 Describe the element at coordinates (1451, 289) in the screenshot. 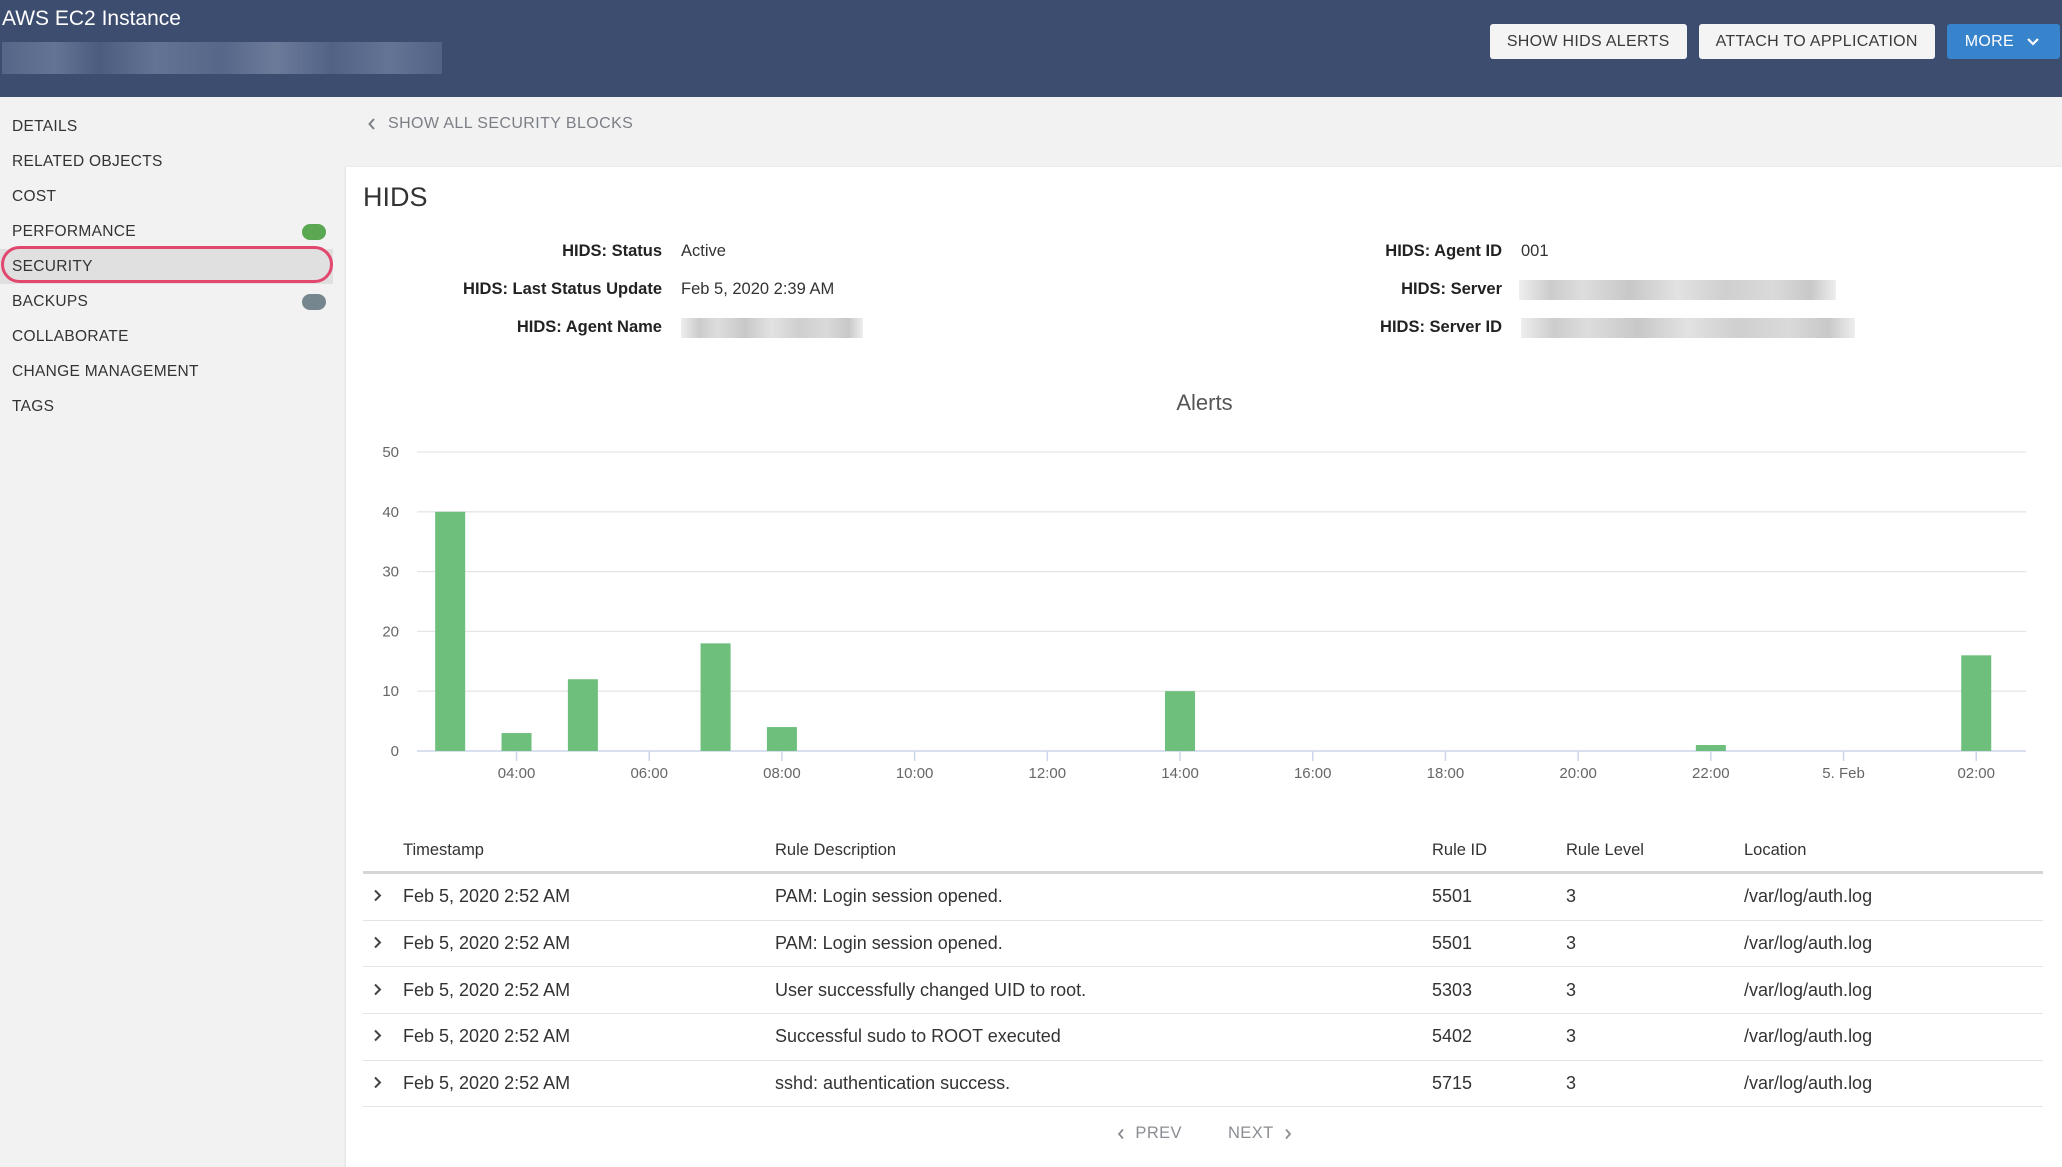

I see `field-label: HIDS: Server` at that location.